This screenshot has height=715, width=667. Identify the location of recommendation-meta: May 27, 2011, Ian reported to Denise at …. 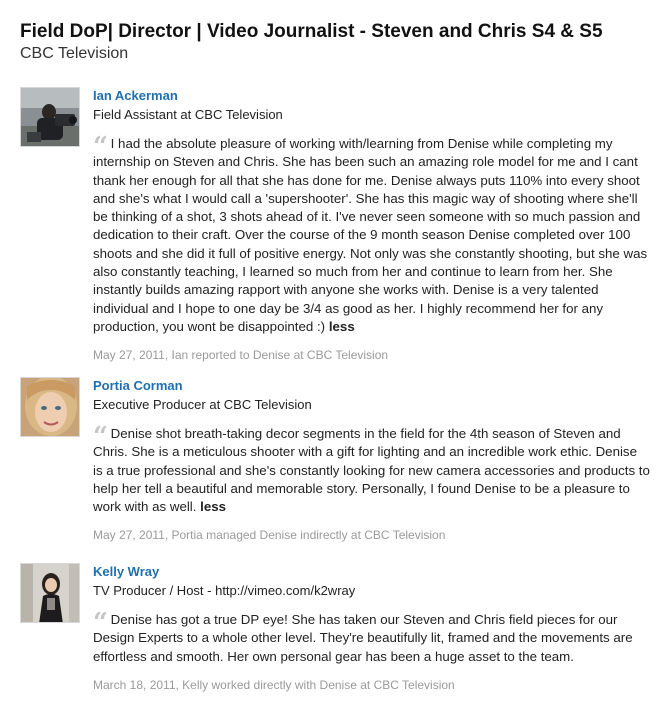
(241, 355).